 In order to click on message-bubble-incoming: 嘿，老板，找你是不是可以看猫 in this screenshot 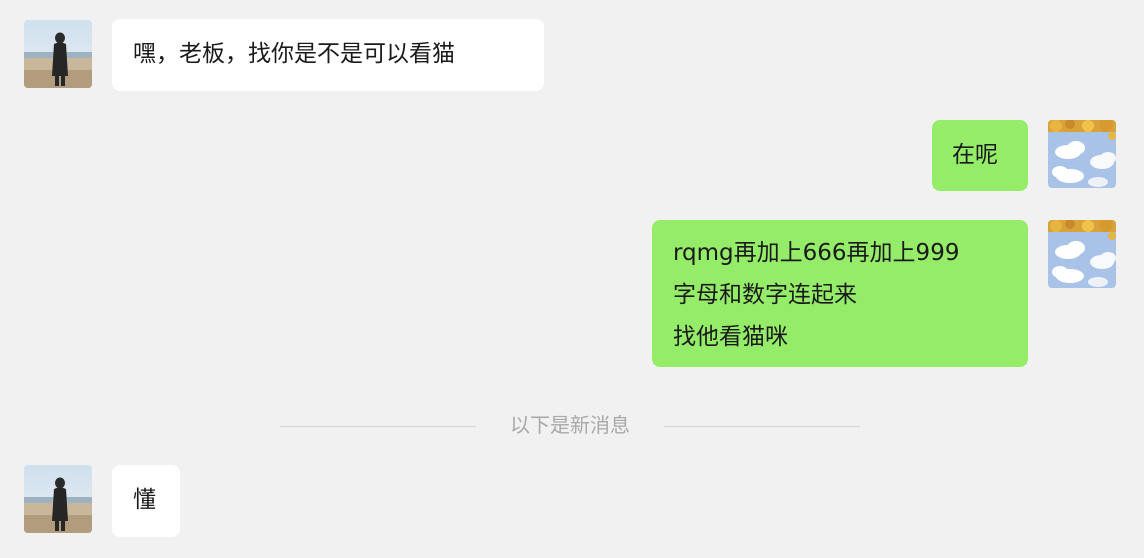, I will do `click(328, 55)`.